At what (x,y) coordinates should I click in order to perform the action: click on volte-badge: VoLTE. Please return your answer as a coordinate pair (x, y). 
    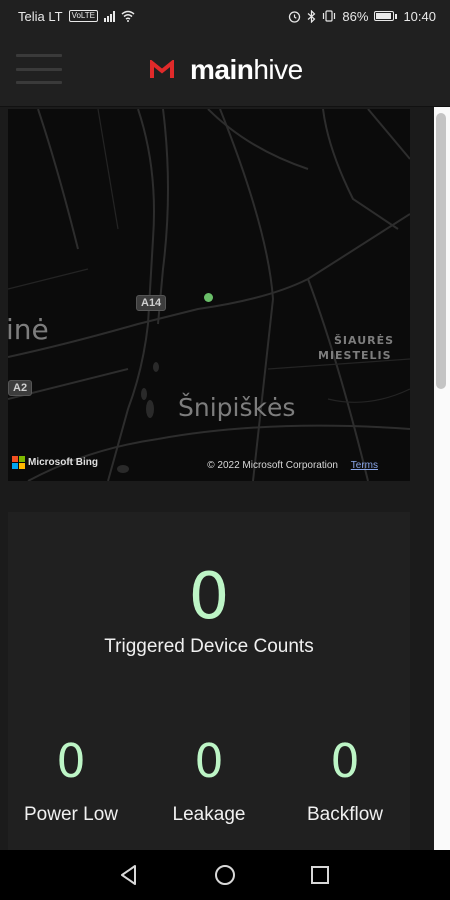
    Looking at the image, I should click on (83, 16).